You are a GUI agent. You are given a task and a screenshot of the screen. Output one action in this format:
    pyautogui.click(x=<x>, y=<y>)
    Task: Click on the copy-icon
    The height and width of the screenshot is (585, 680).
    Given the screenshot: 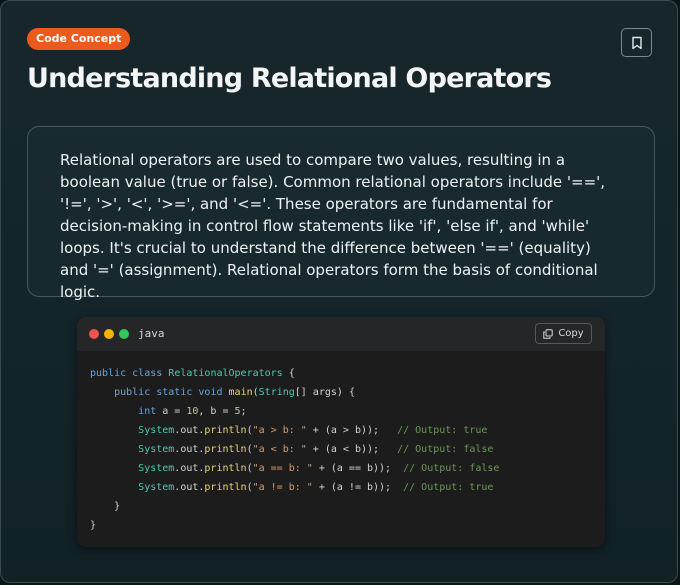 What is the action you would take?
    pyautogui.click(x=548, y=333)
    